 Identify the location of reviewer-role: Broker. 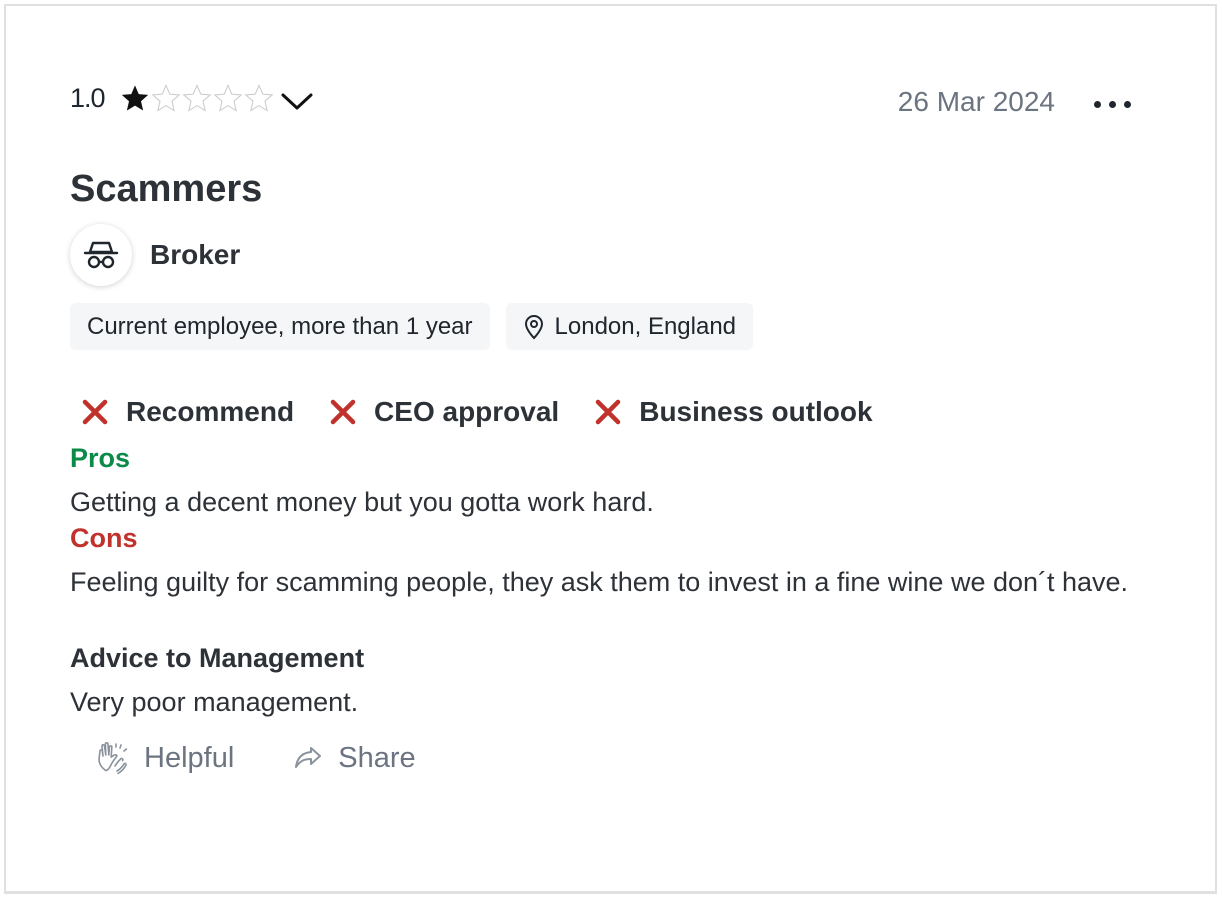
(155, 255).